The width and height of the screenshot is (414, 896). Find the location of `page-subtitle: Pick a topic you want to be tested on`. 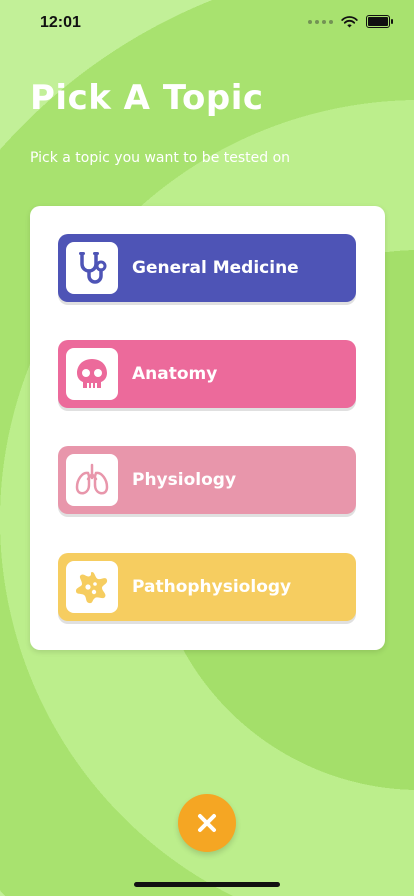

page-subtitle: Pick a topic you want to be tested on is located at coordinates (160, 158).